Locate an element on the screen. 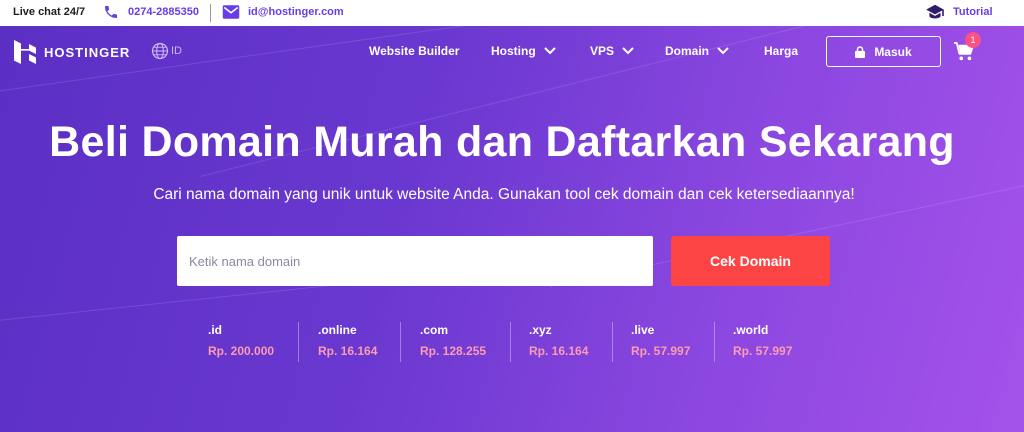  email-link: id@hostinger.com is located at coordinates (283, 12).